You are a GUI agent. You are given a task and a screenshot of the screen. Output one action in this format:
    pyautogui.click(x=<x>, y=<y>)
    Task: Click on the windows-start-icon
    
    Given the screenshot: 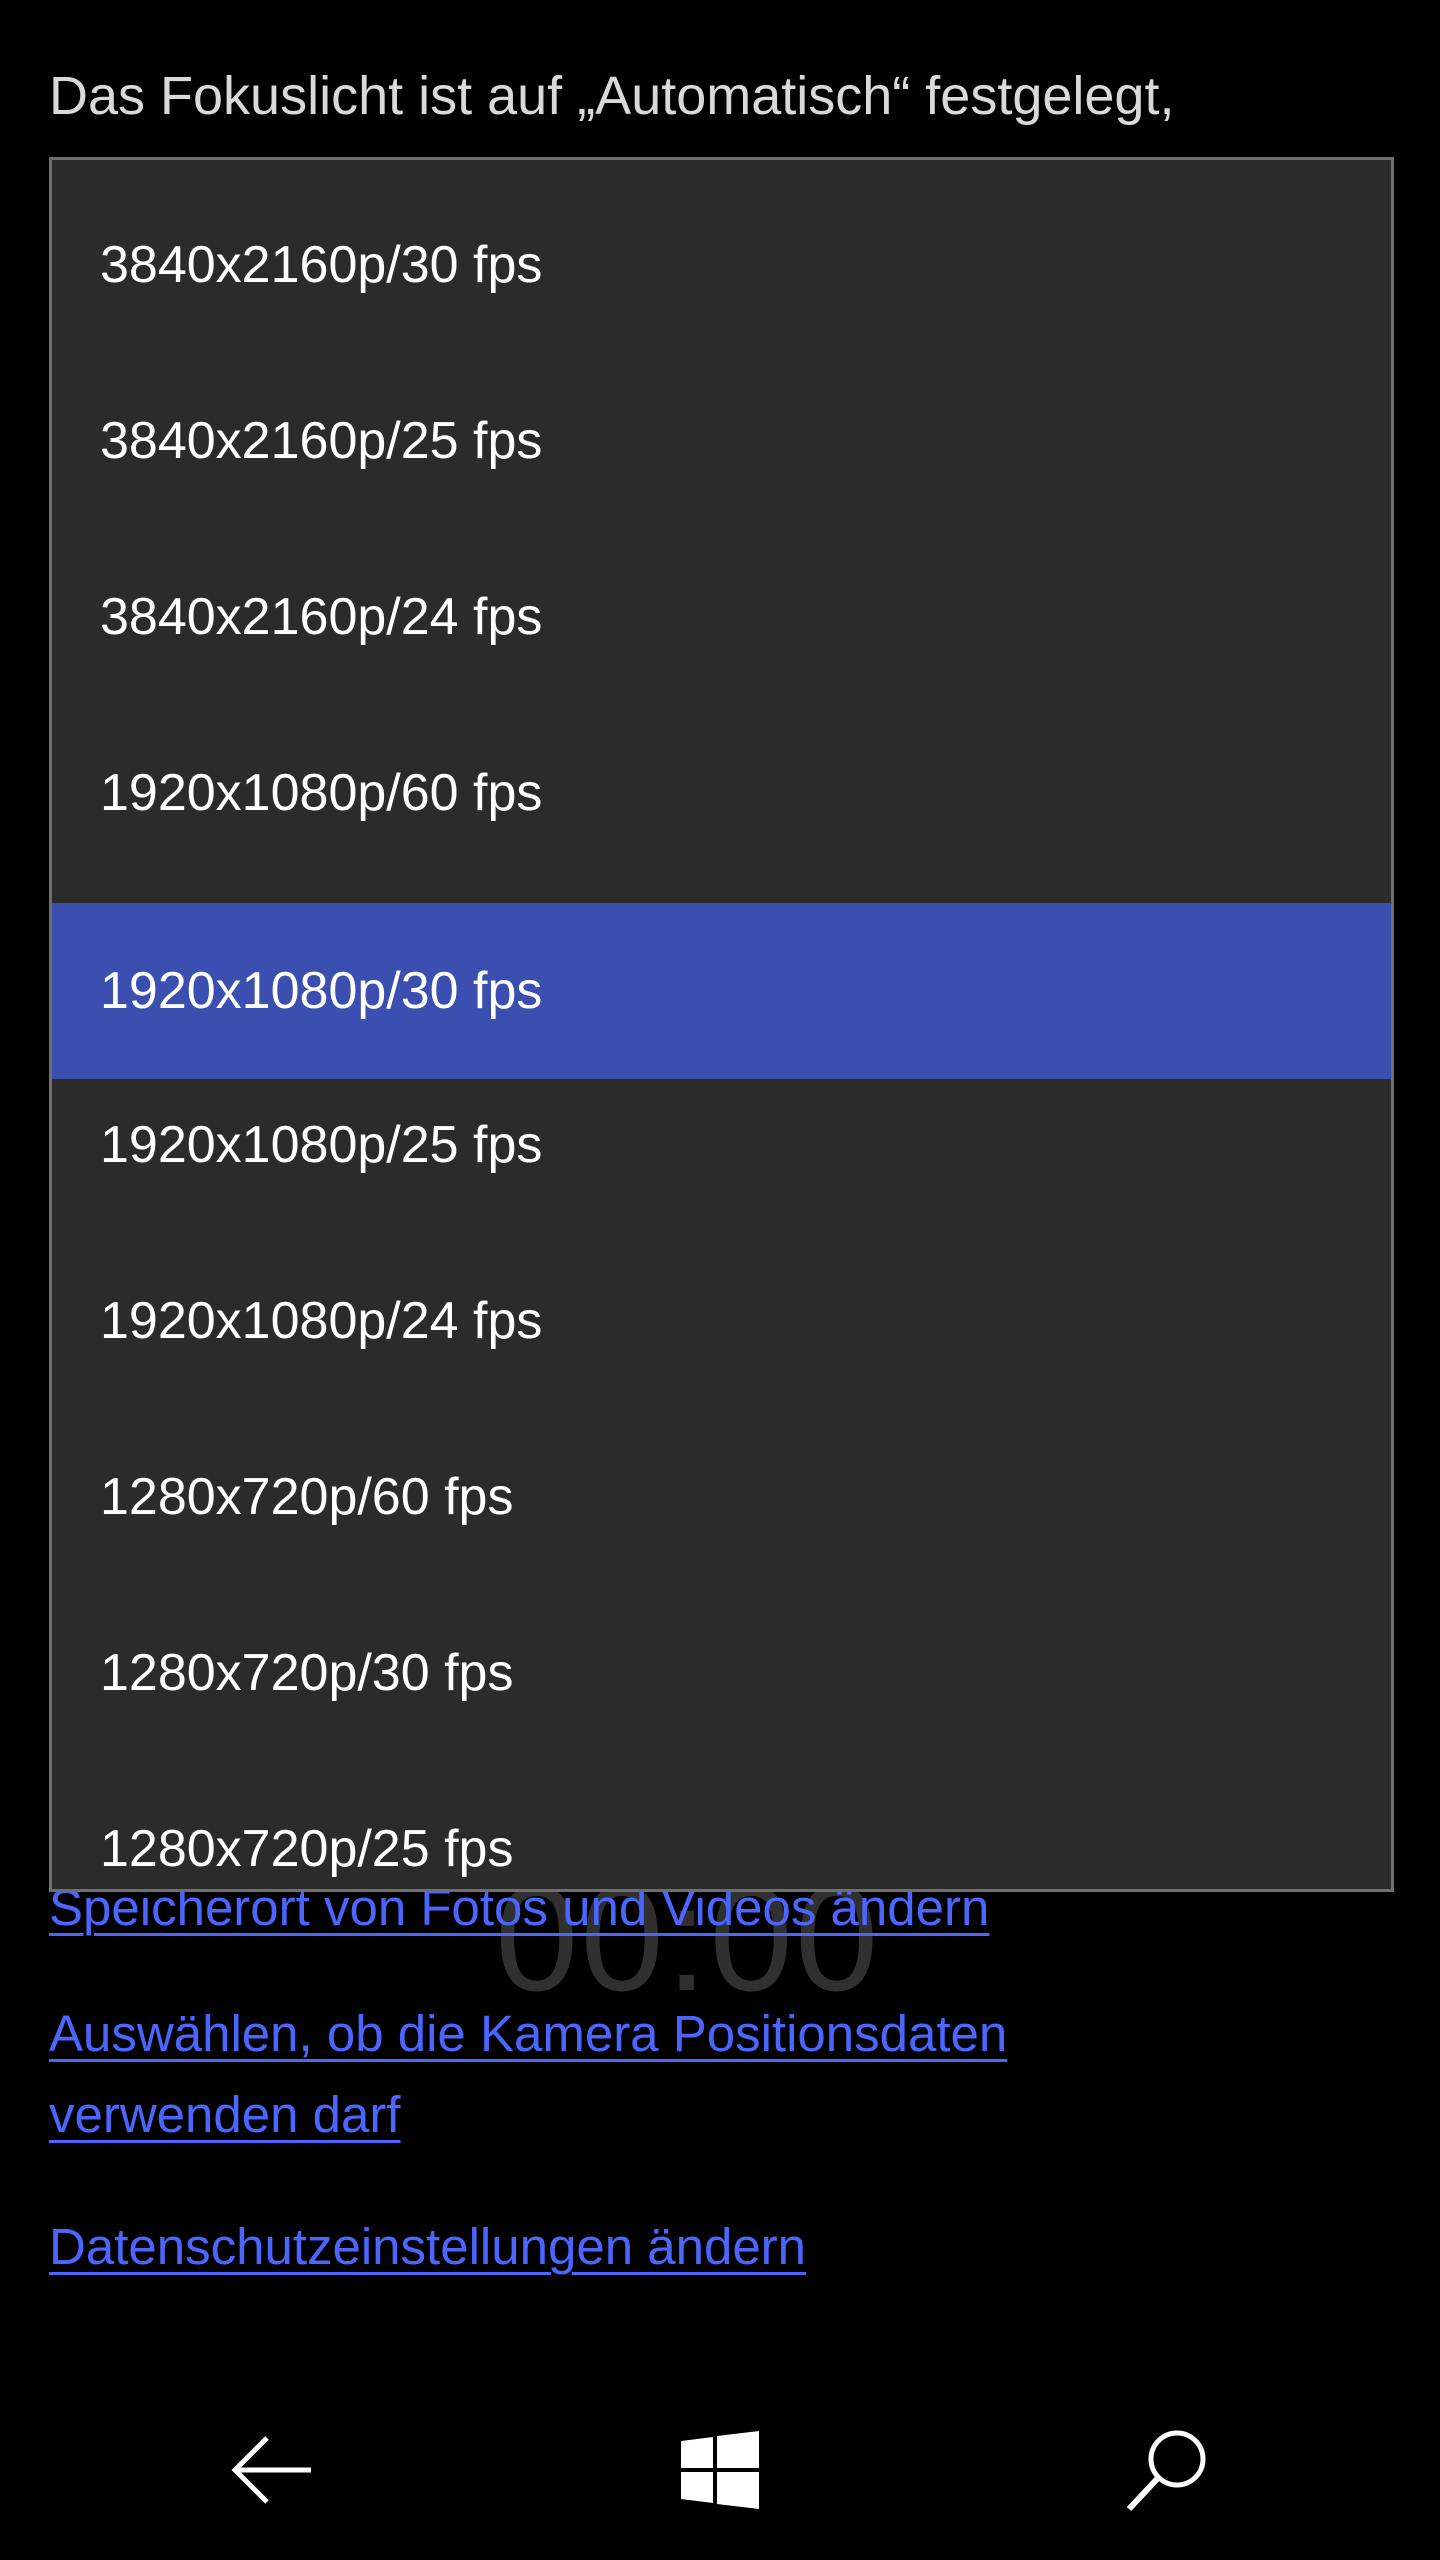 What is the action you would take?
    pyautogui.click(x=720, y=2470)
    